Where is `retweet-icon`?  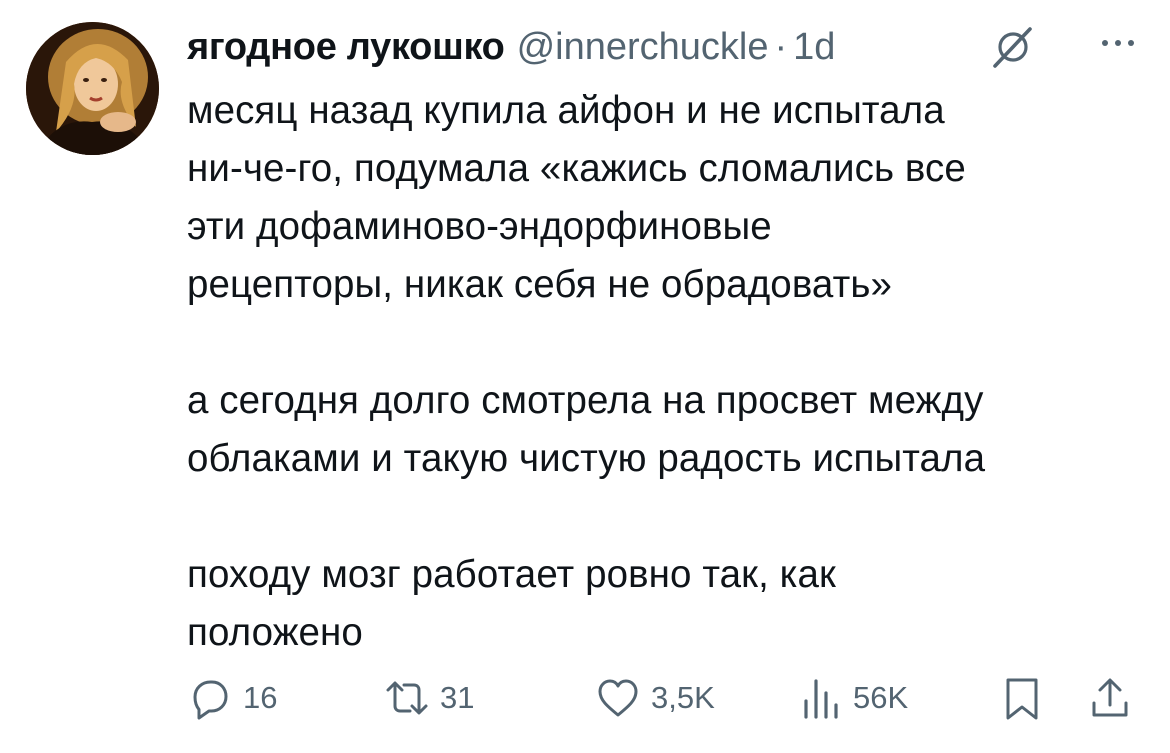 retweet-icon is located at coordinates (407, 698).